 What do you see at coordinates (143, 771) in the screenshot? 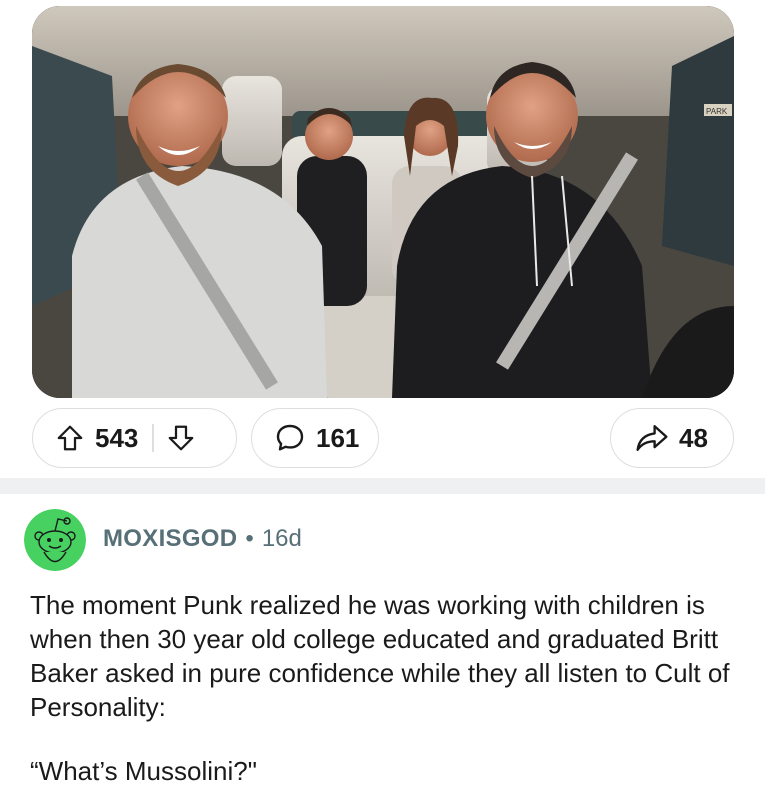
I see `comment-paragraph: “What’s Mussolini?"` at bounding box center [143, 771].